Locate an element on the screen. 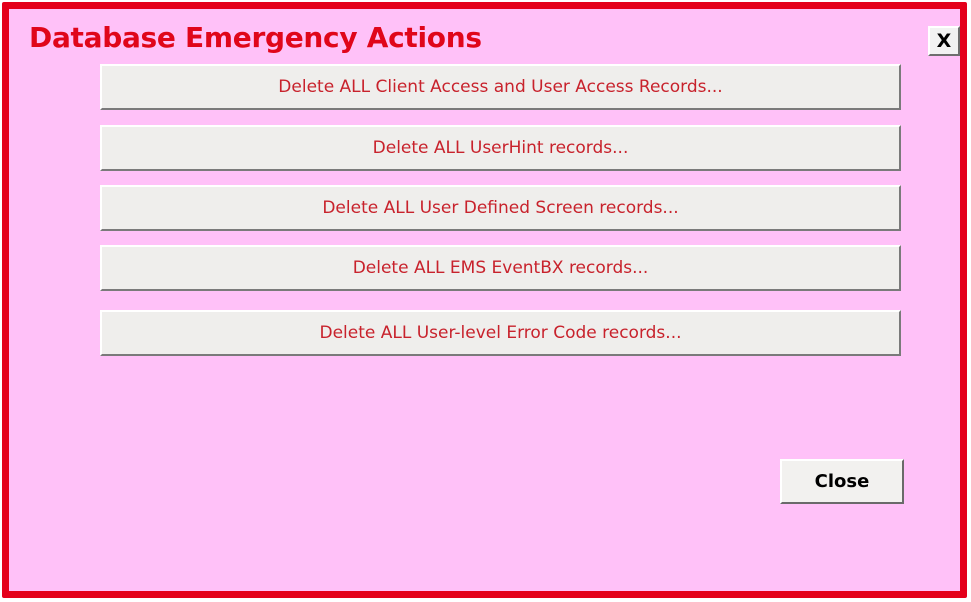  dialog-title: Database Emergency Actions is located at coordinates (255, 37).